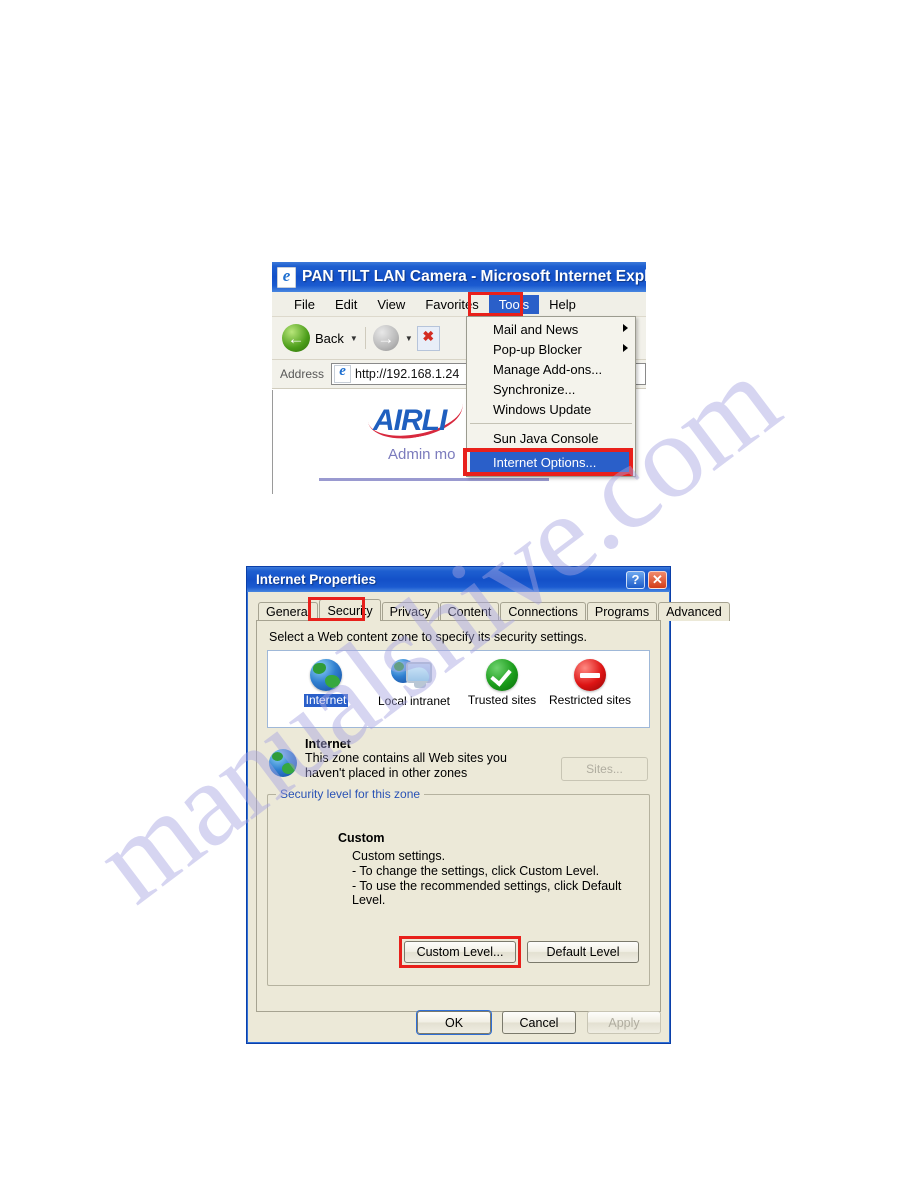  I want to click on ok-button: OK, so click(454, 1022).